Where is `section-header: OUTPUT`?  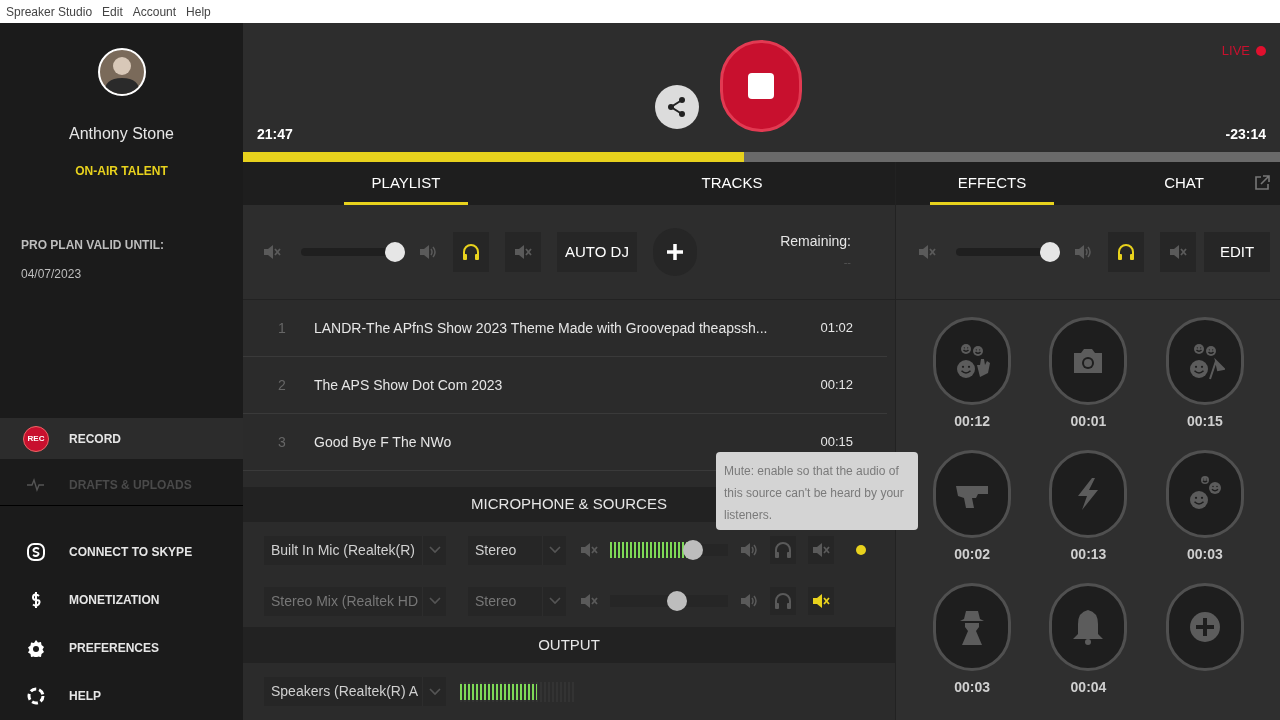
section-header: OUTPUT is located at coordinates (569, 645).